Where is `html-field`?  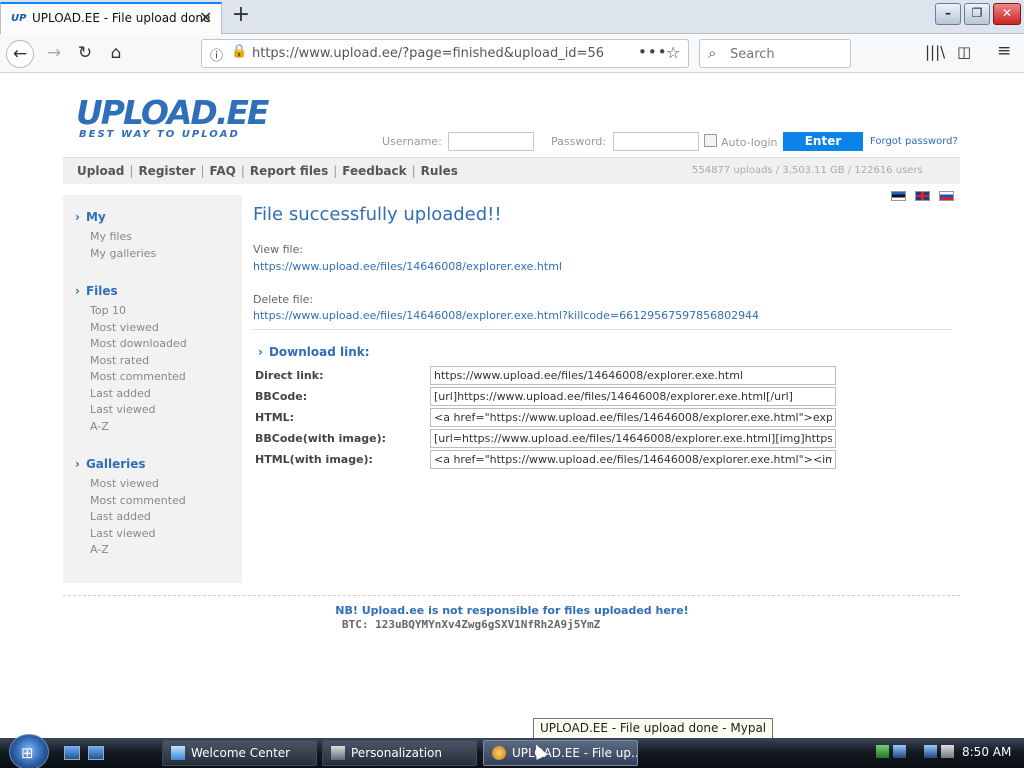 html-field is located at coordinates (633, 417).